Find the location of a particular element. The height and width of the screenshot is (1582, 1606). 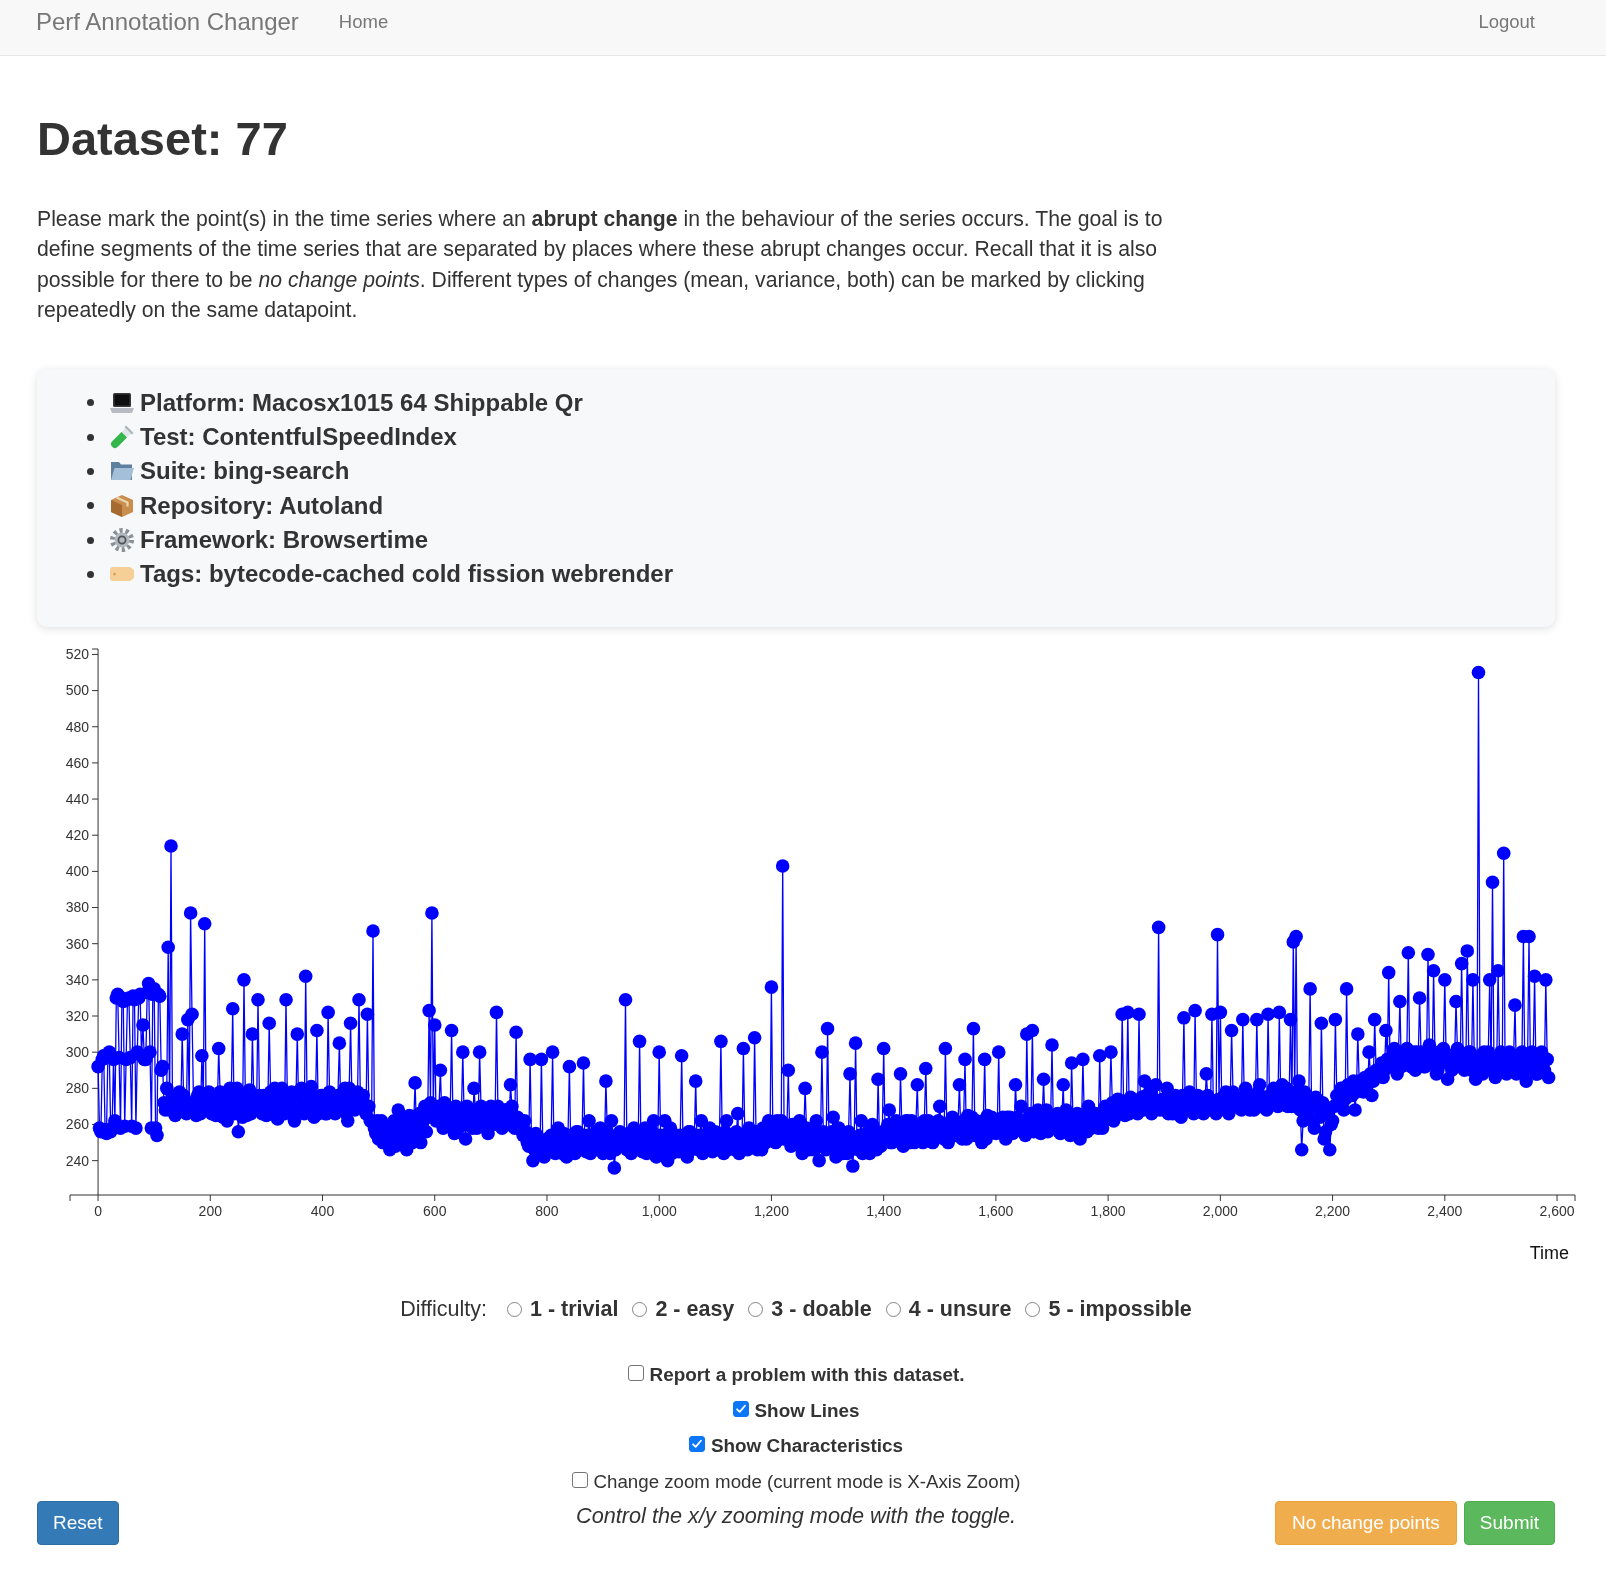

reset-button: Reset is located at coordinates (78, 1523).